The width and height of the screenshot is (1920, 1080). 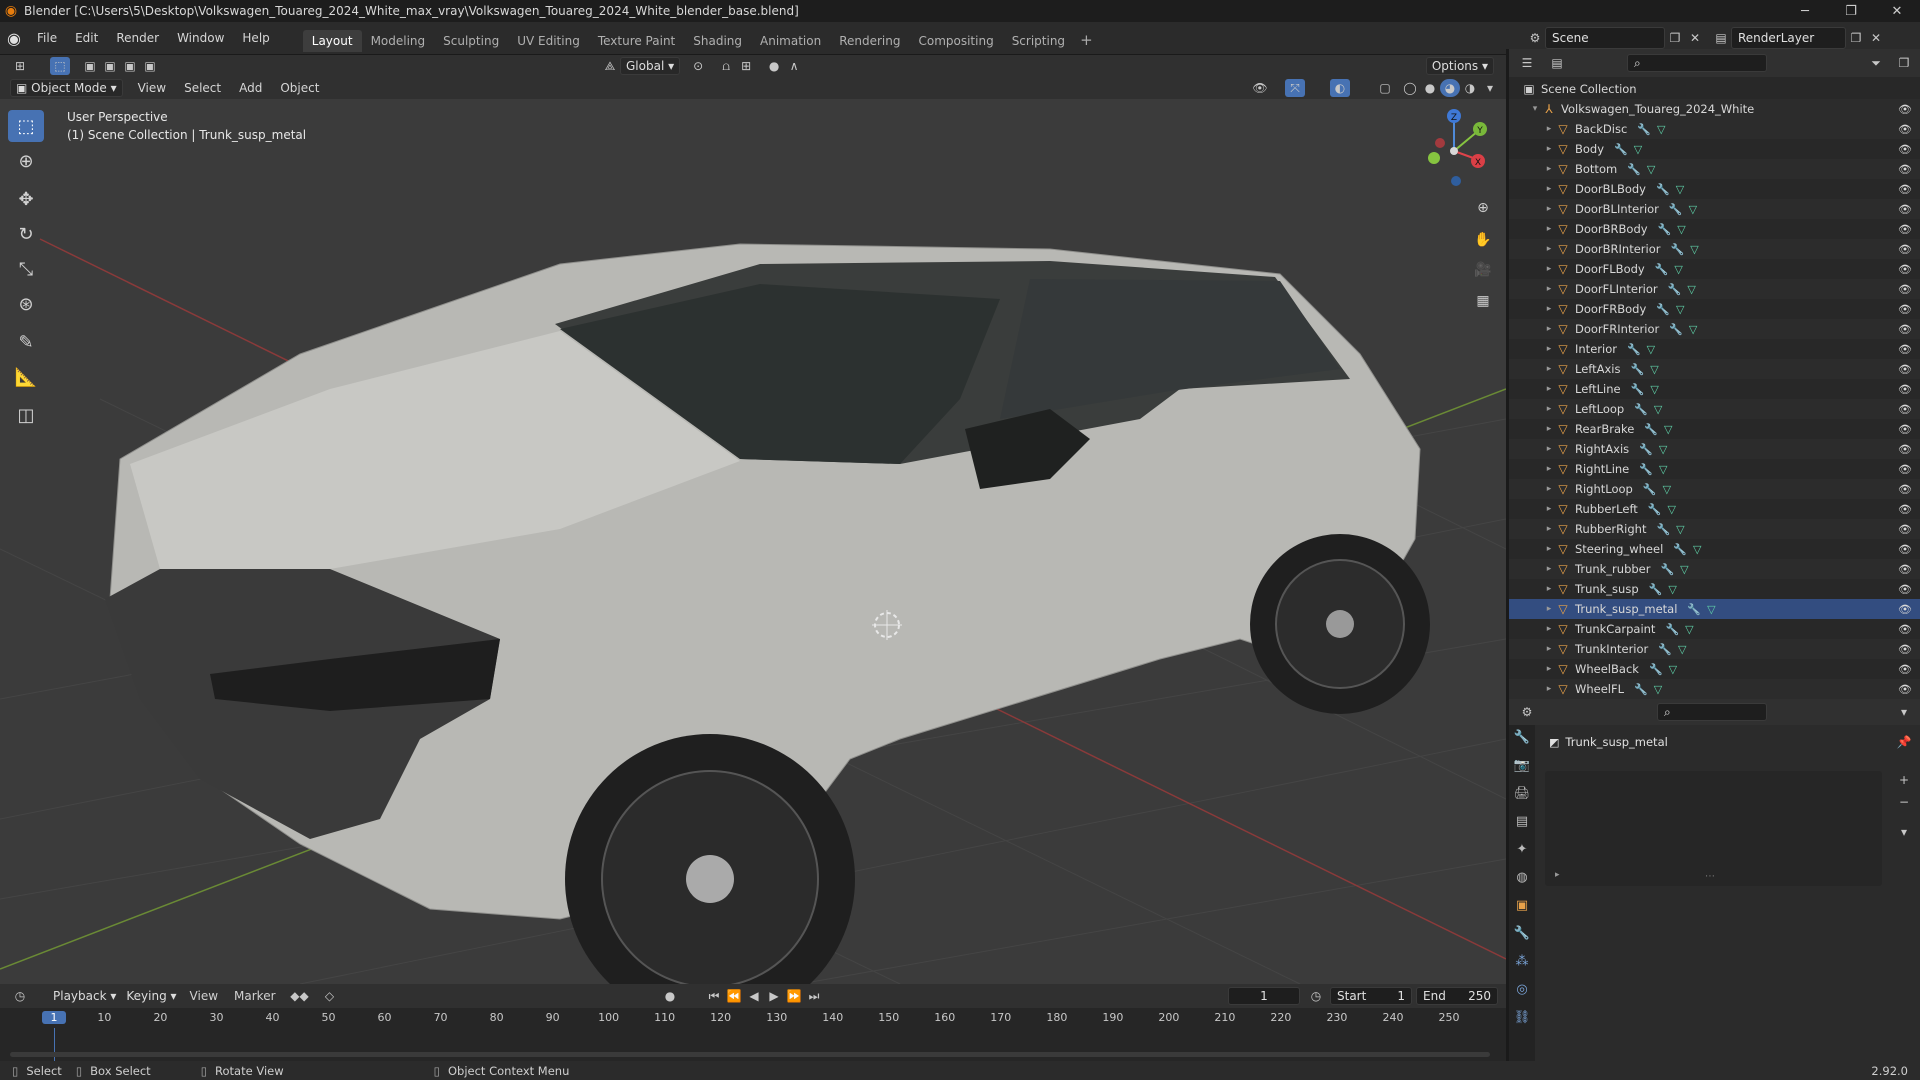 I want to click on preview-range-icon: ◷, so click(x=1316, y=996).